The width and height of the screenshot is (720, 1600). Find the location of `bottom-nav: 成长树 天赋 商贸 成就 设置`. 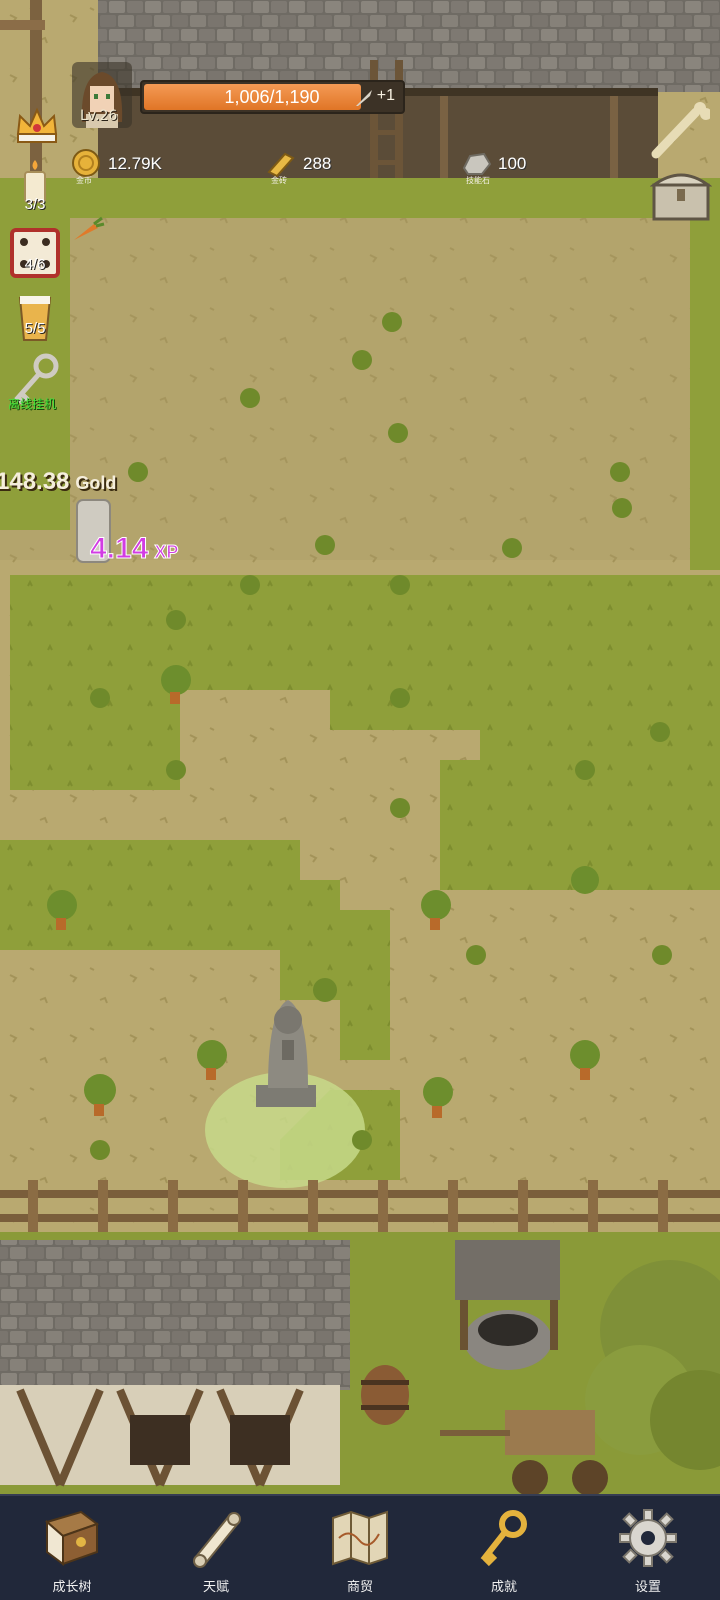

bottom-nav: 成长树 天赋 商贸 成就 设置 is located at coordinates (360, 1547).